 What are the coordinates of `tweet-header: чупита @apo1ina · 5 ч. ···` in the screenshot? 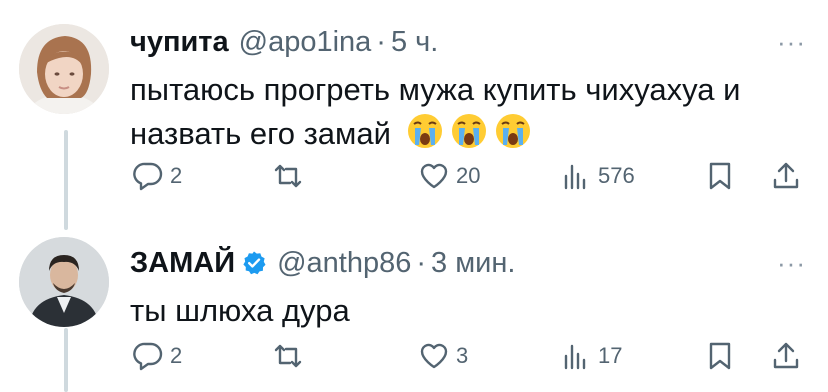 It's located at (479, 42).